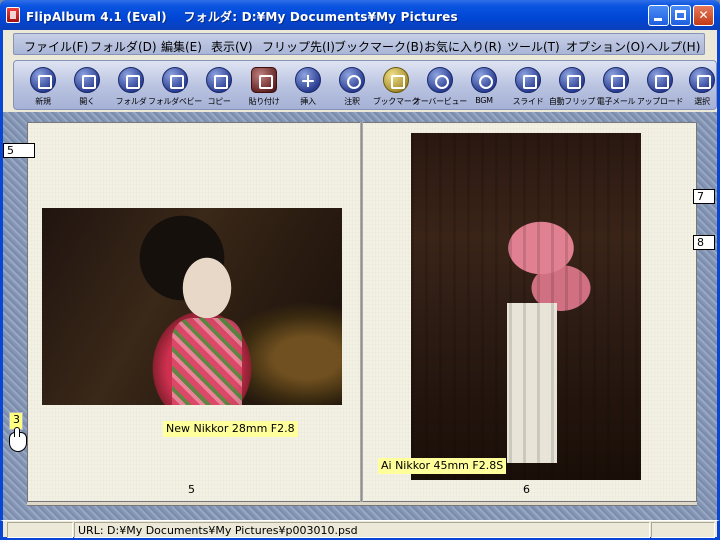 The image size is (720, 540). I want to click on auto-flip-icon, so click(572, 80).